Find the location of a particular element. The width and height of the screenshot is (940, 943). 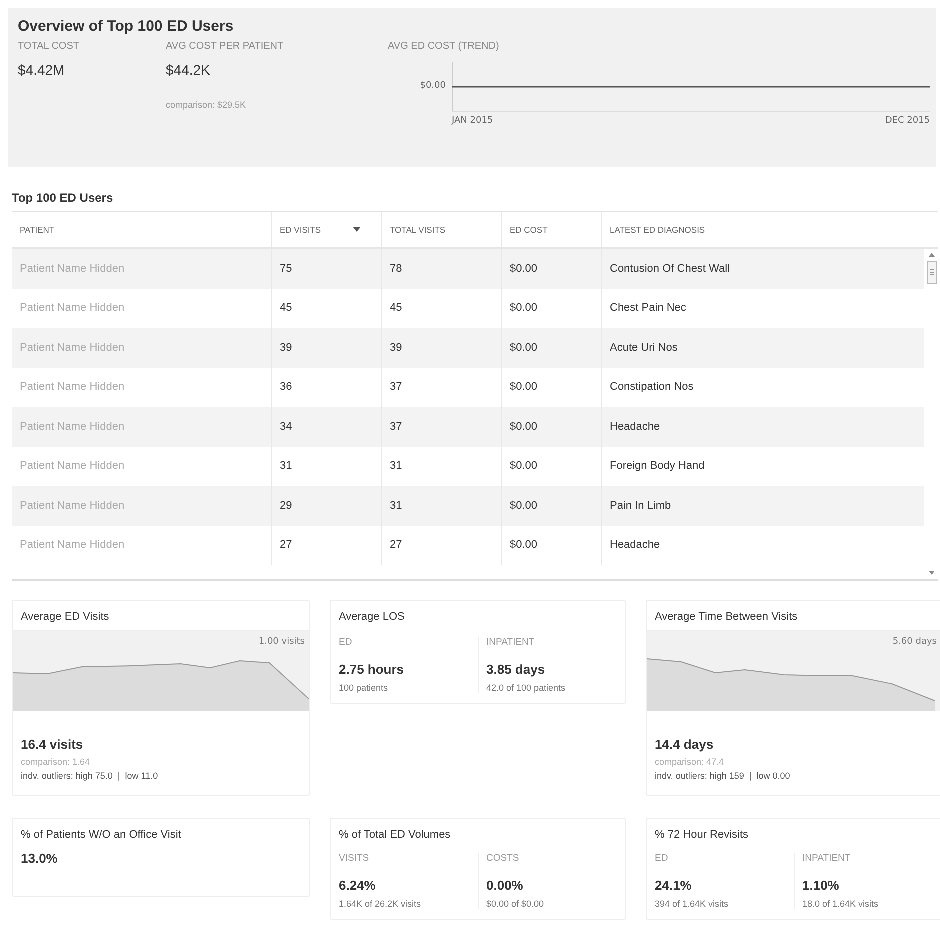

comparison-text: comparison: 1.64 is located at coordinates (56, 762).